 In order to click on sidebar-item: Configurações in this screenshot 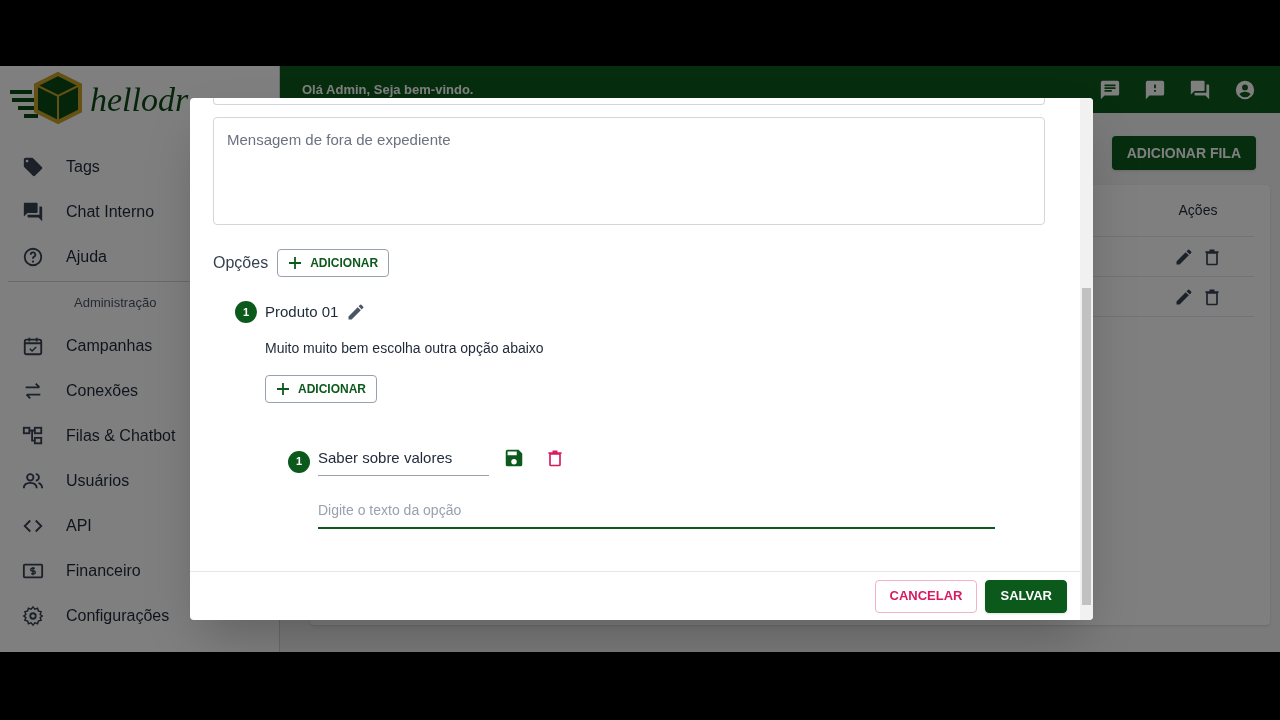, I will do `click(139, 615)`.